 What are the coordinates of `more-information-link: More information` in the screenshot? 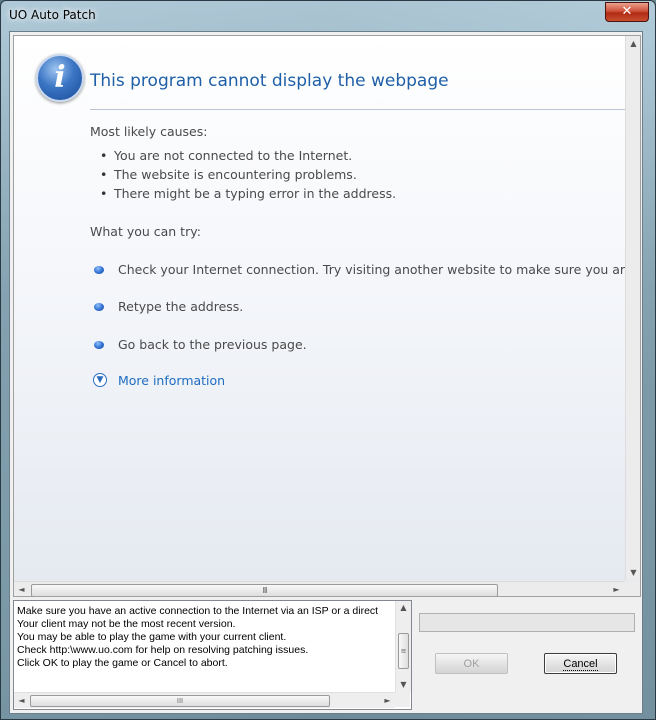 It's located at (171, 380).